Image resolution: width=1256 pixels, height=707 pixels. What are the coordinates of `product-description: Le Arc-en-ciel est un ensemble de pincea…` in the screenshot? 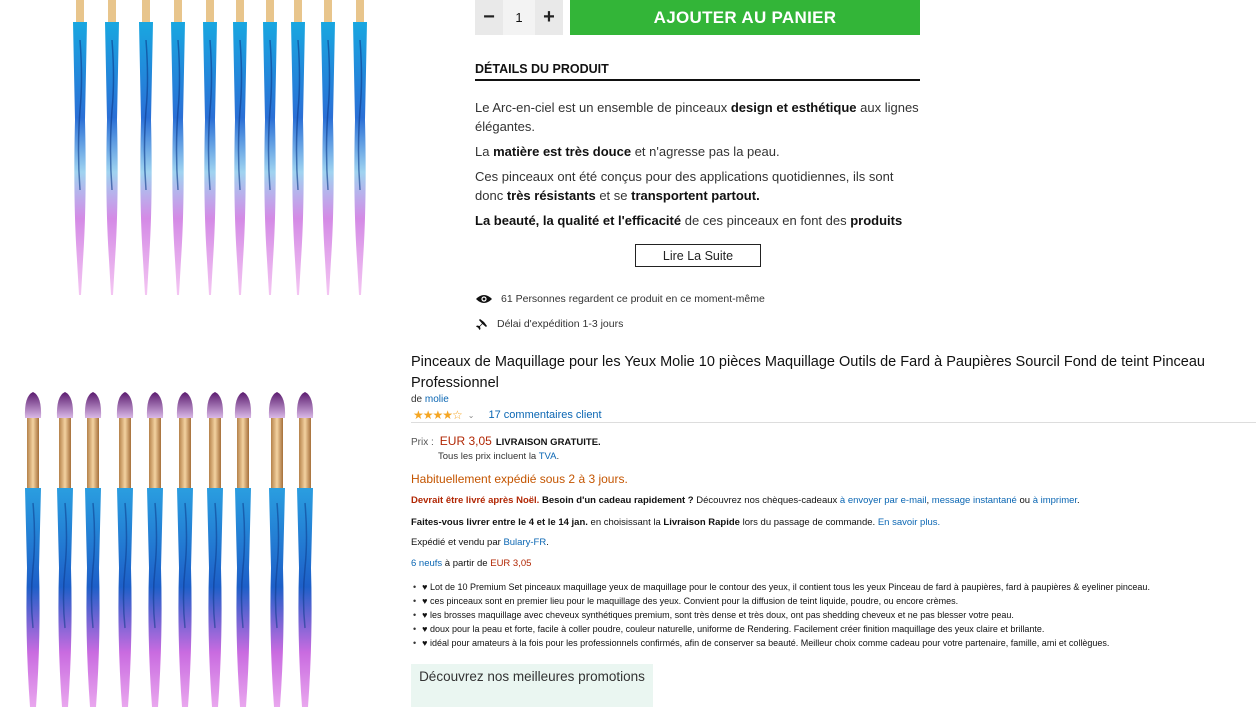 It's located at (700, 167).